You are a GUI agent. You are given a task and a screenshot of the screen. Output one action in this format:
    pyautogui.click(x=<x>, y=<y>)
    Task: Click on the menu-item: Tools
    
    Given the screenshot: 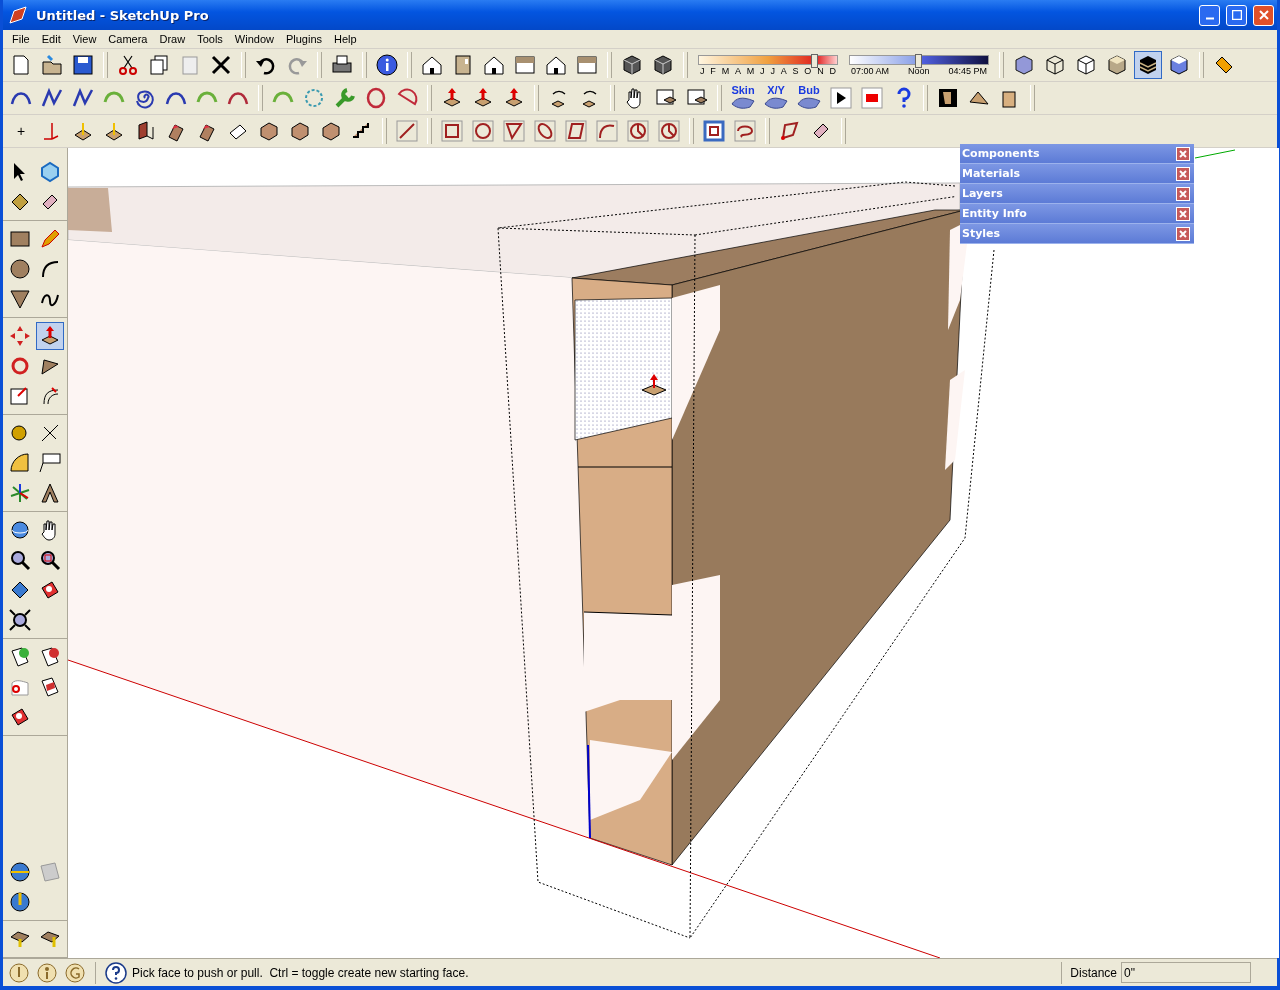 What is the action you would take?
    pyautogui.click(x=210, y=39)
    